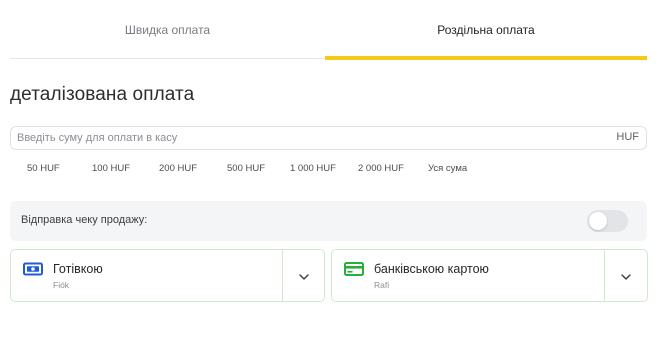 This screenshot has height=353, width=660. I want to click on expand-card-button, so click(626, 275).